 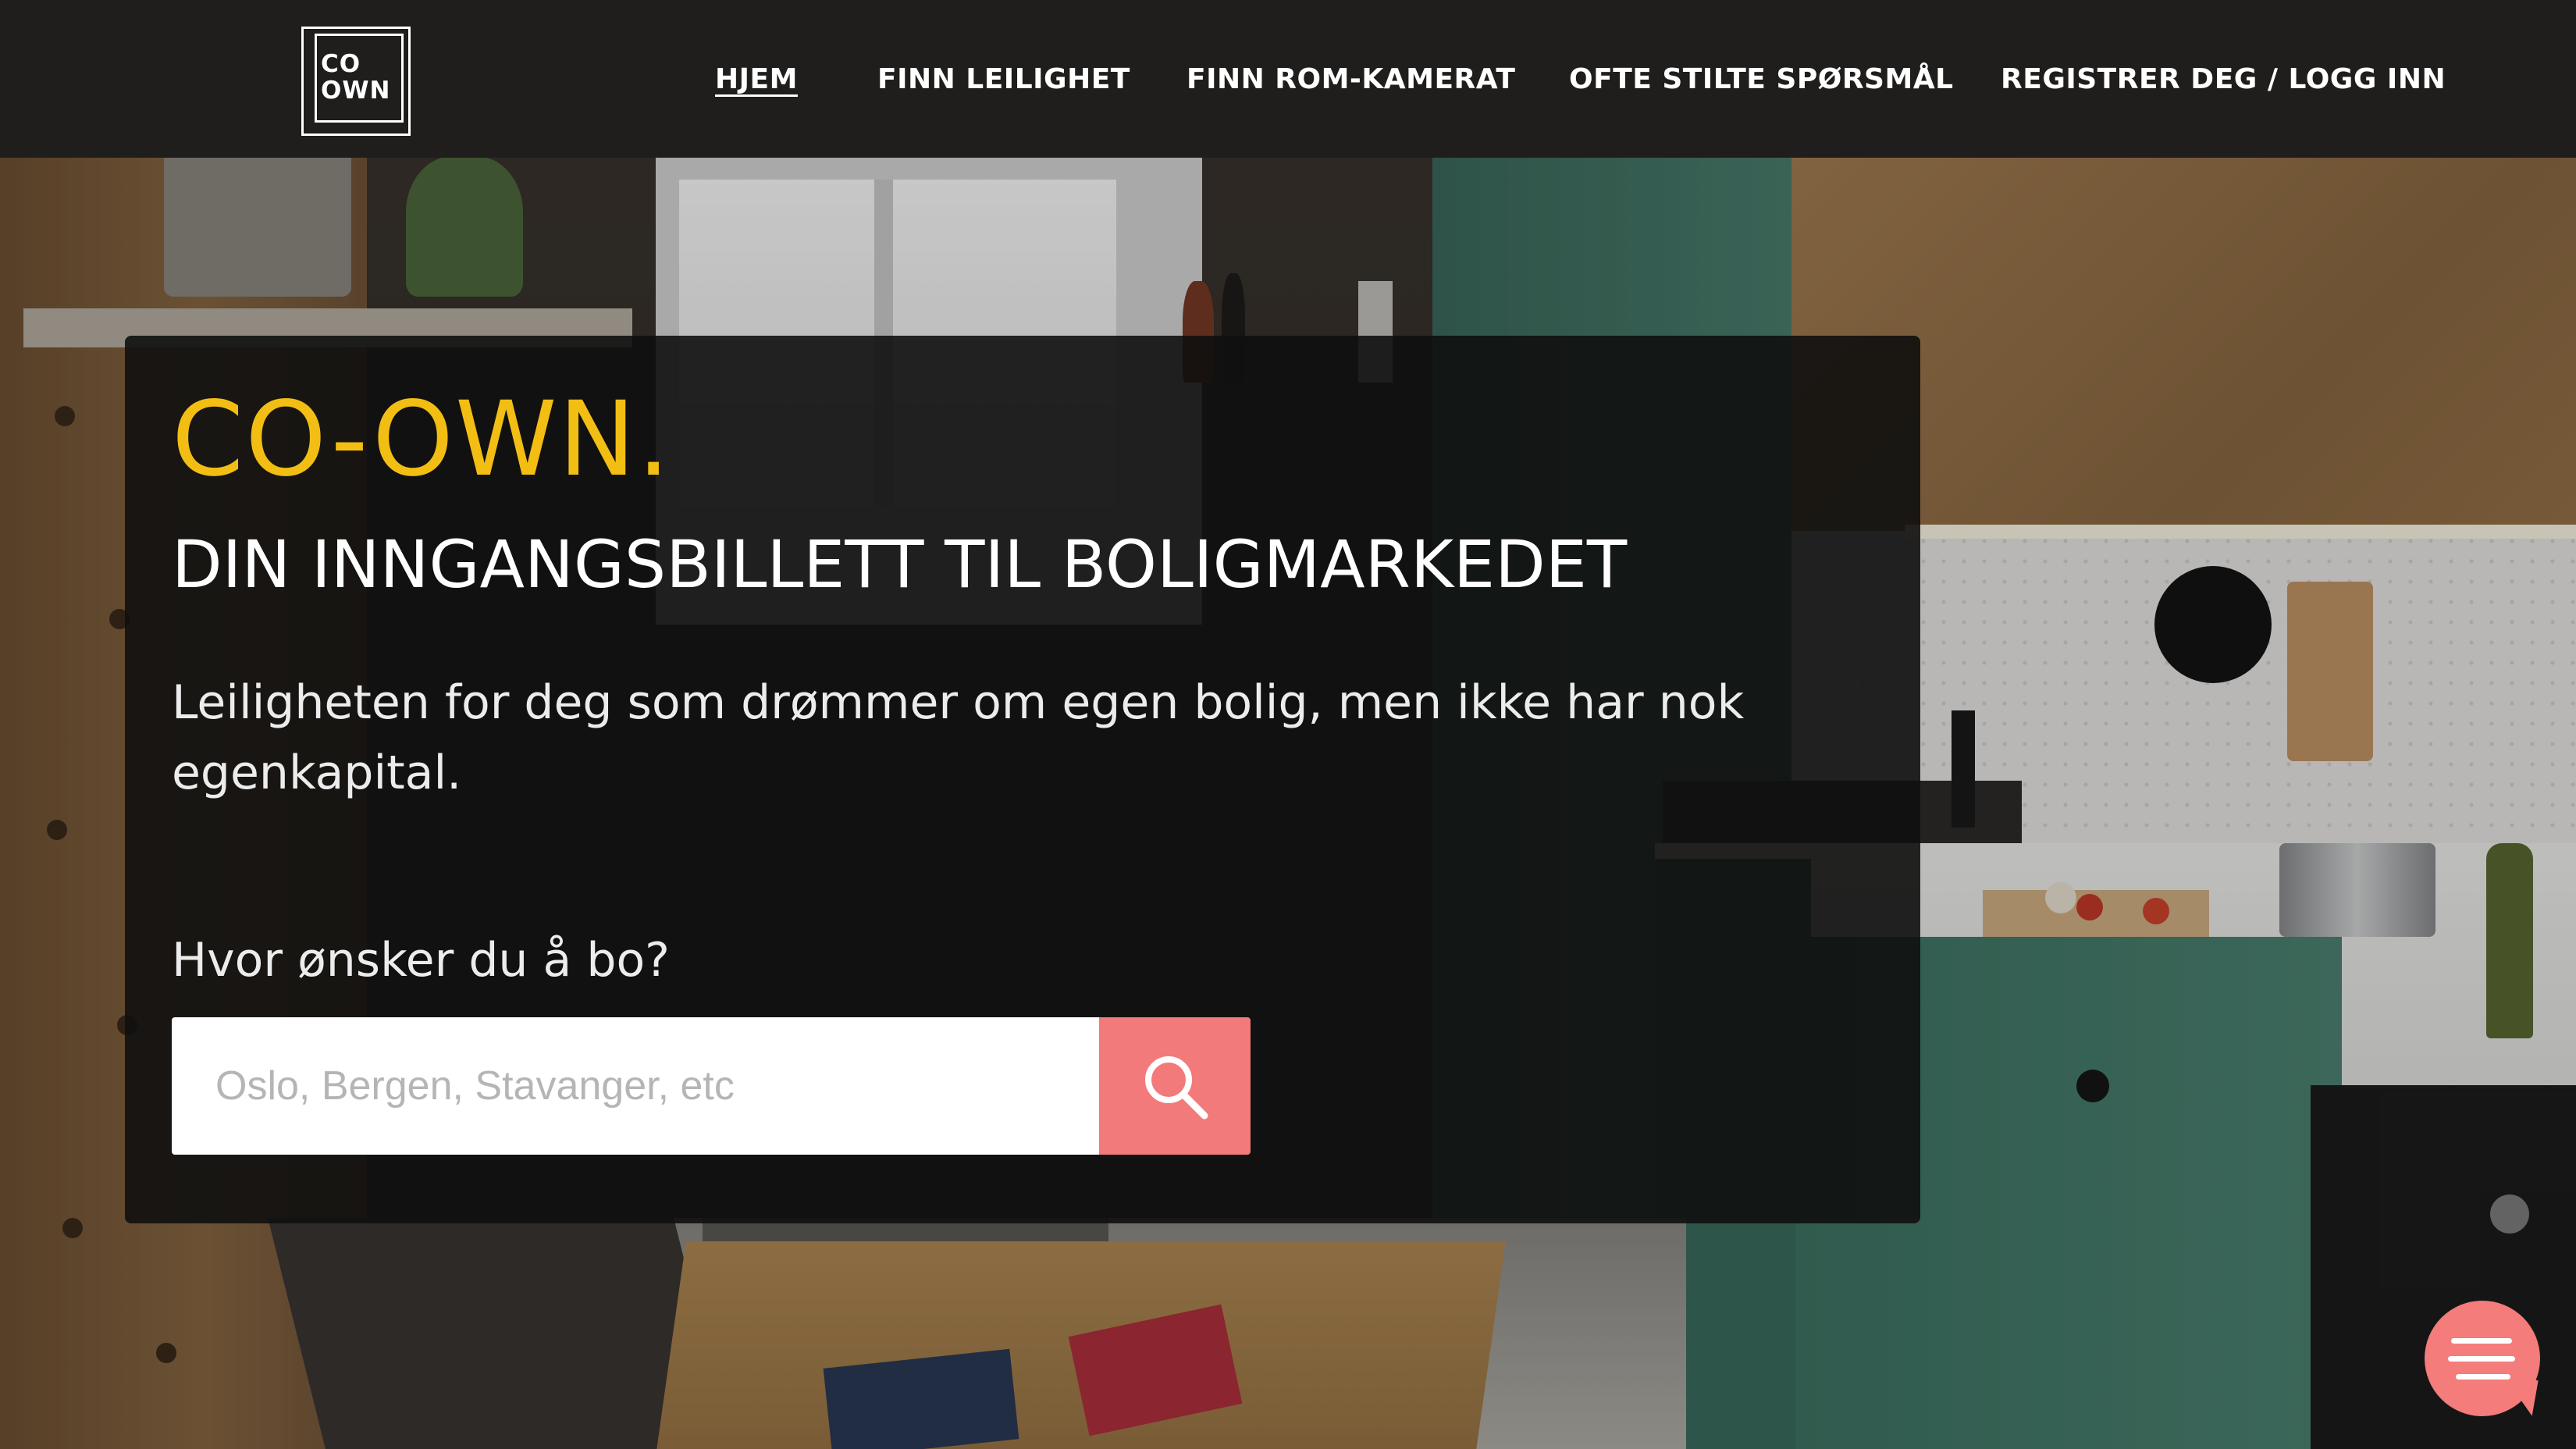 What do you see at coordinates (1351, 79) in the screenshot?
I see `nav-link-finn-rom-kamerat: FINN ROM-KAMERAT` at bounding box center [1351, 79].